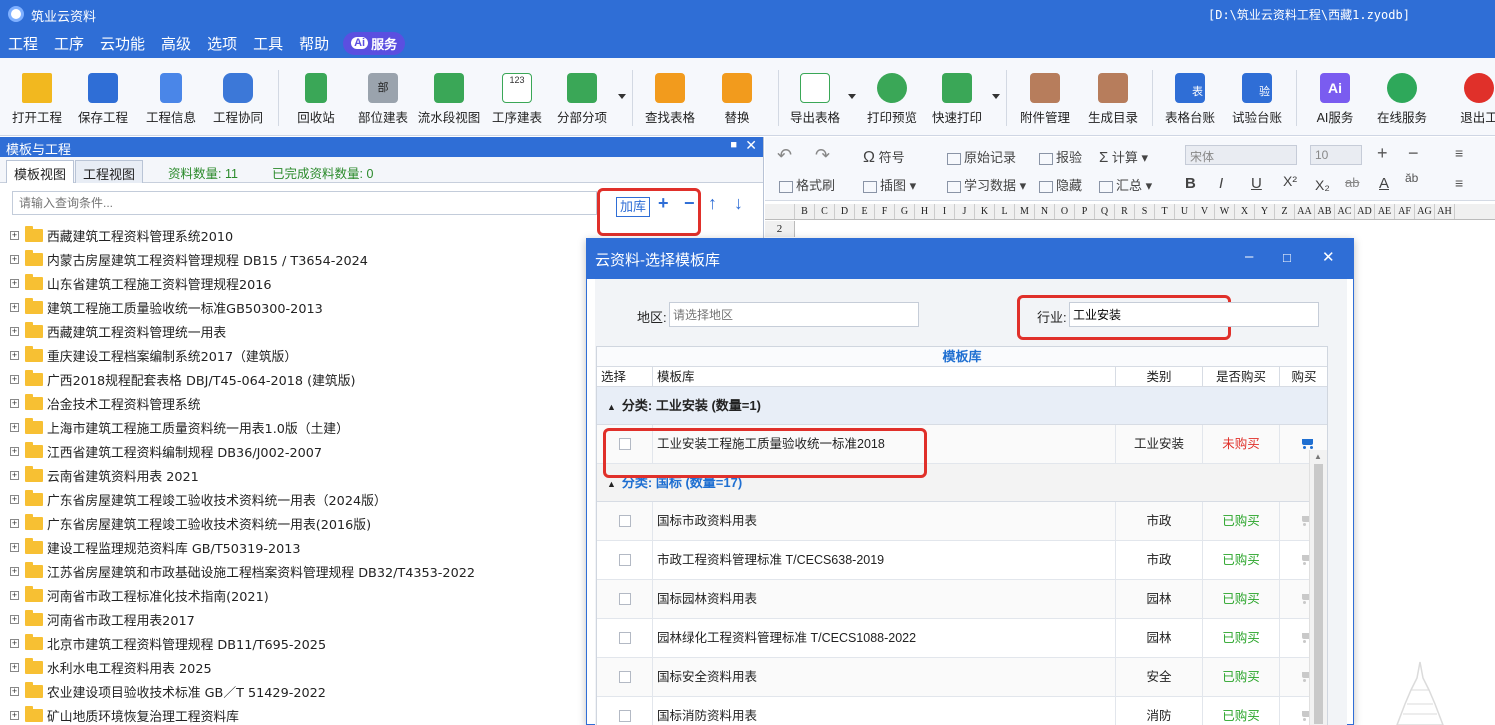 Image resolution: width=1495 pixels, height=725 pixels. Describe the element at coordinates (794, 314) in the screenshot. I see `region-select` at that location.